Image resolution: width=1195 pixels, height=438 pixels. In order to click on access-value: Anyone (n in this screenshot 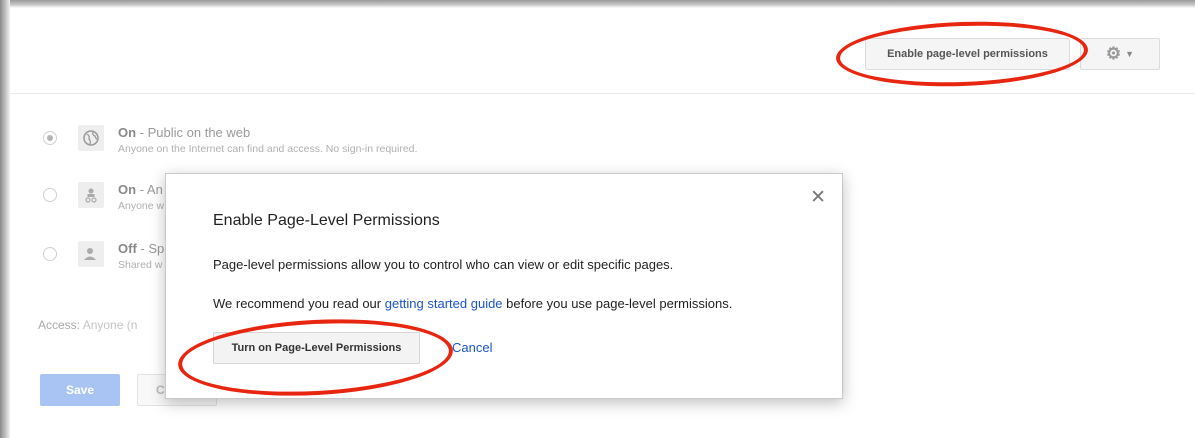, I will do `click(110, 325)`.